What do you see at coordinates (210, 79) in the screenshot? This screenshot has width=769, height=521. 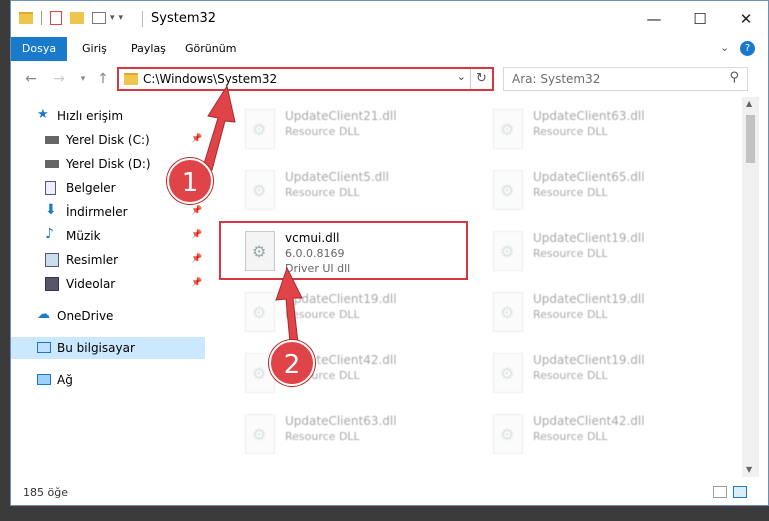 I see `address-path: C:\Windows\System32` at bounding box center [210, 79].